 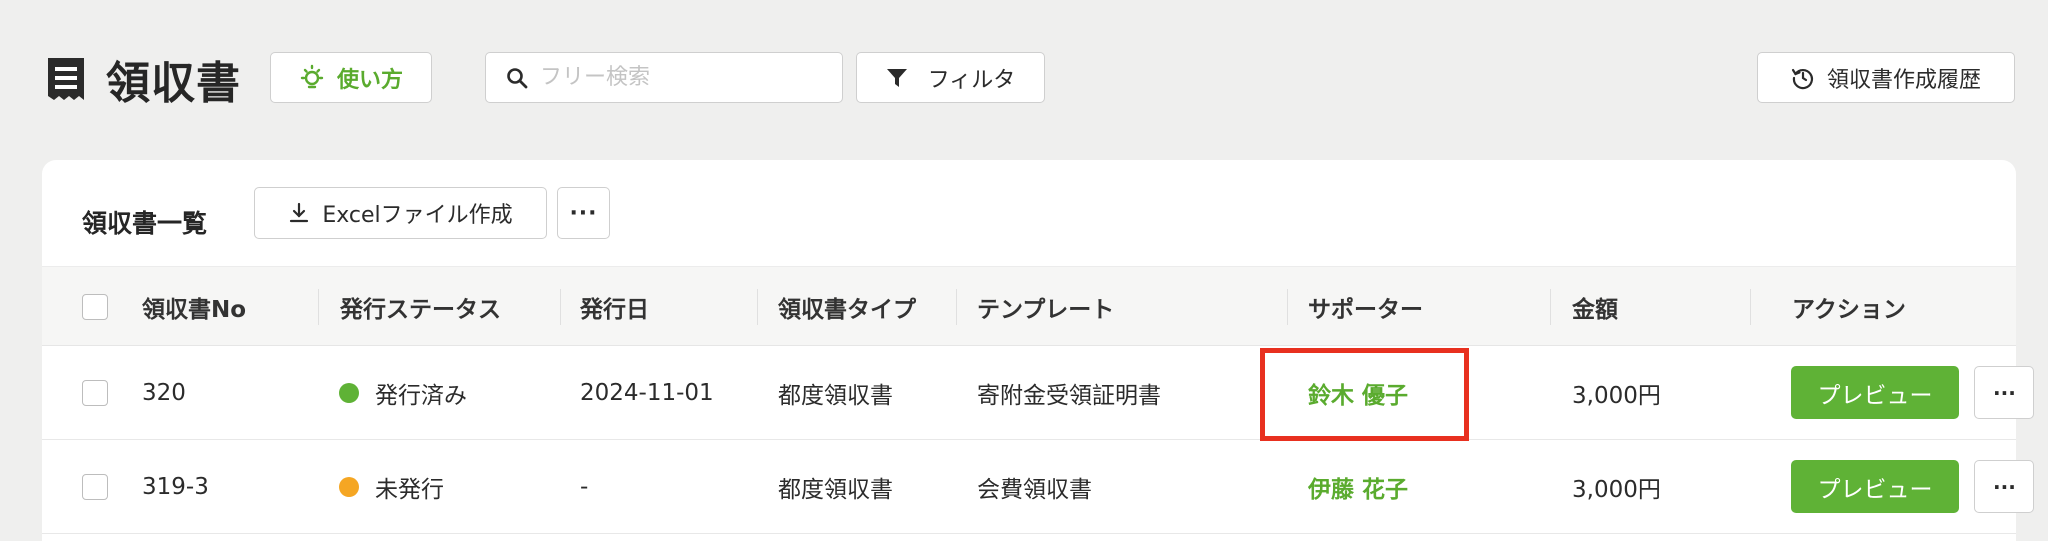 What do you see at coordinates (847, 307) in the screenshot?
I see `col-type: 領収書タイプ` at bounding box center [847, 307].